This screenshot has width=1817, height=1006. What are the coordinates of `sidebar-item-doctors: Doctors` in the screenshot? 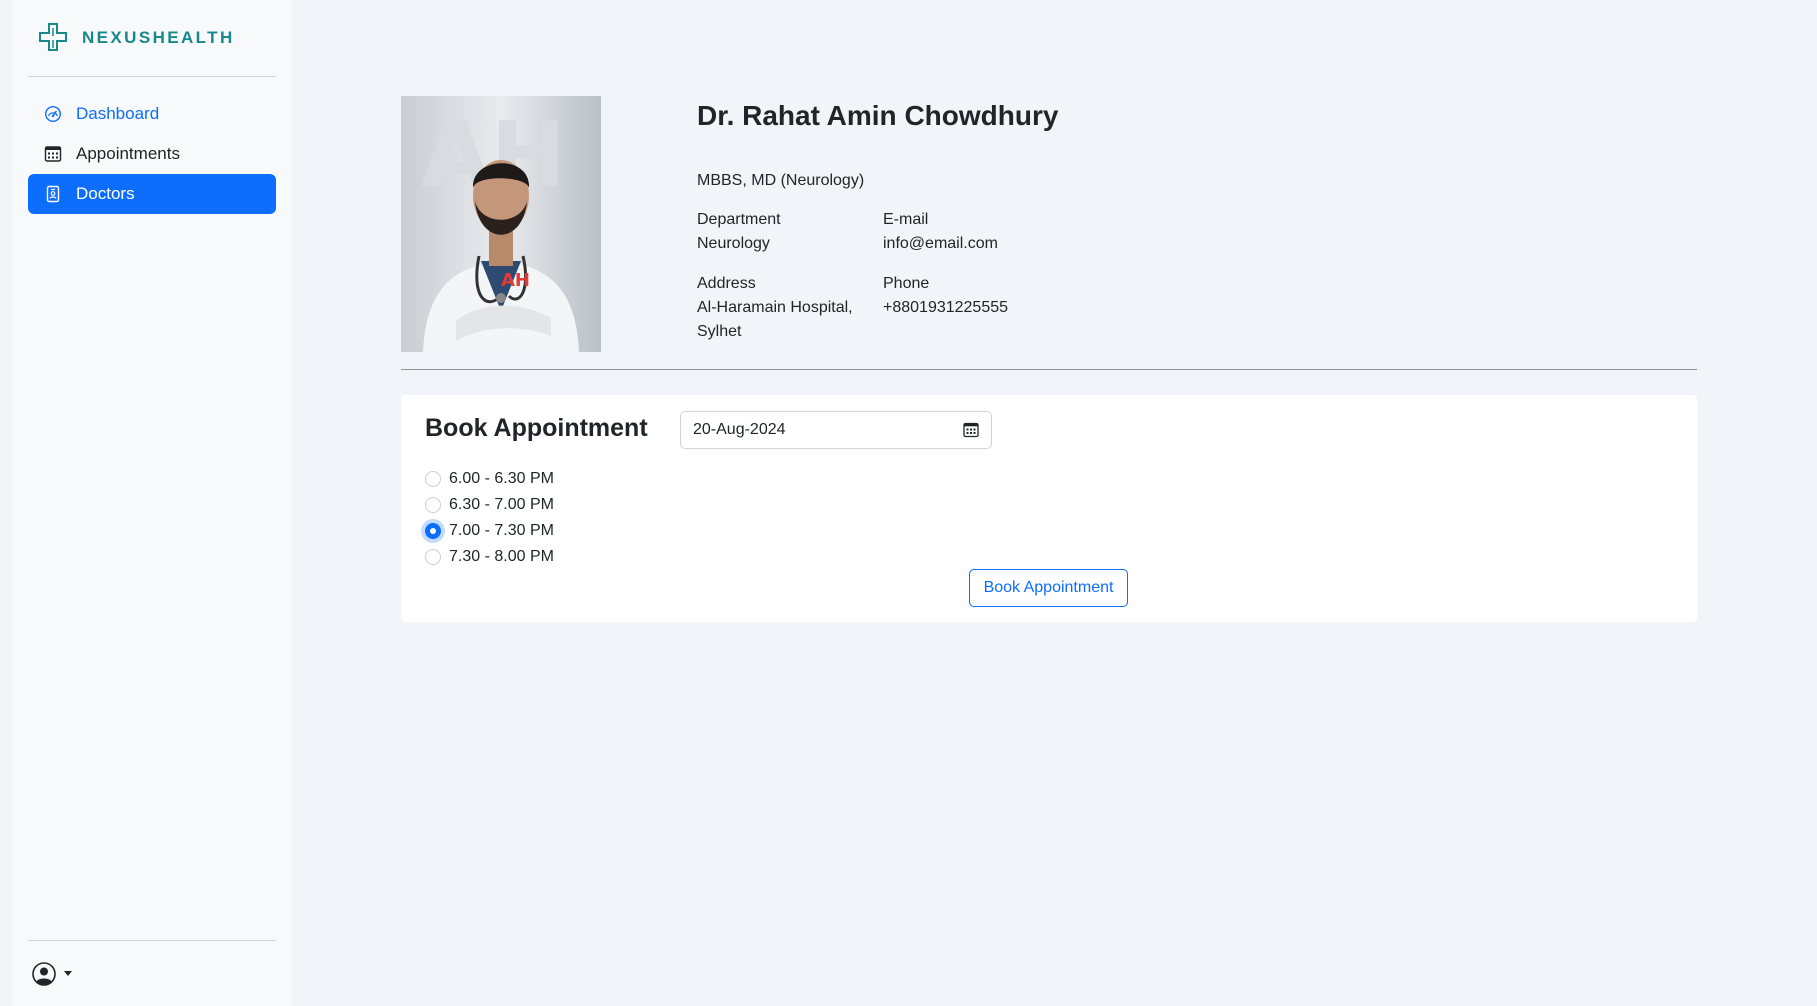 It's located at (152, 194).